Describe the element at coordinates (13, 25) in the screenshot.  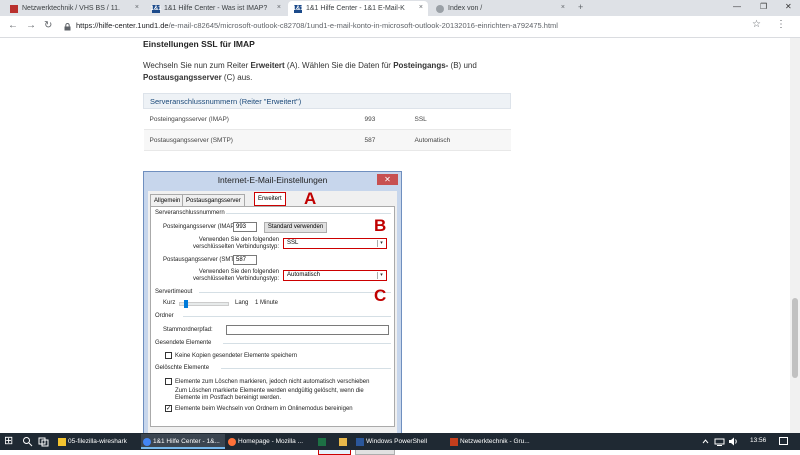
I see `back-icon: ←` at that location.